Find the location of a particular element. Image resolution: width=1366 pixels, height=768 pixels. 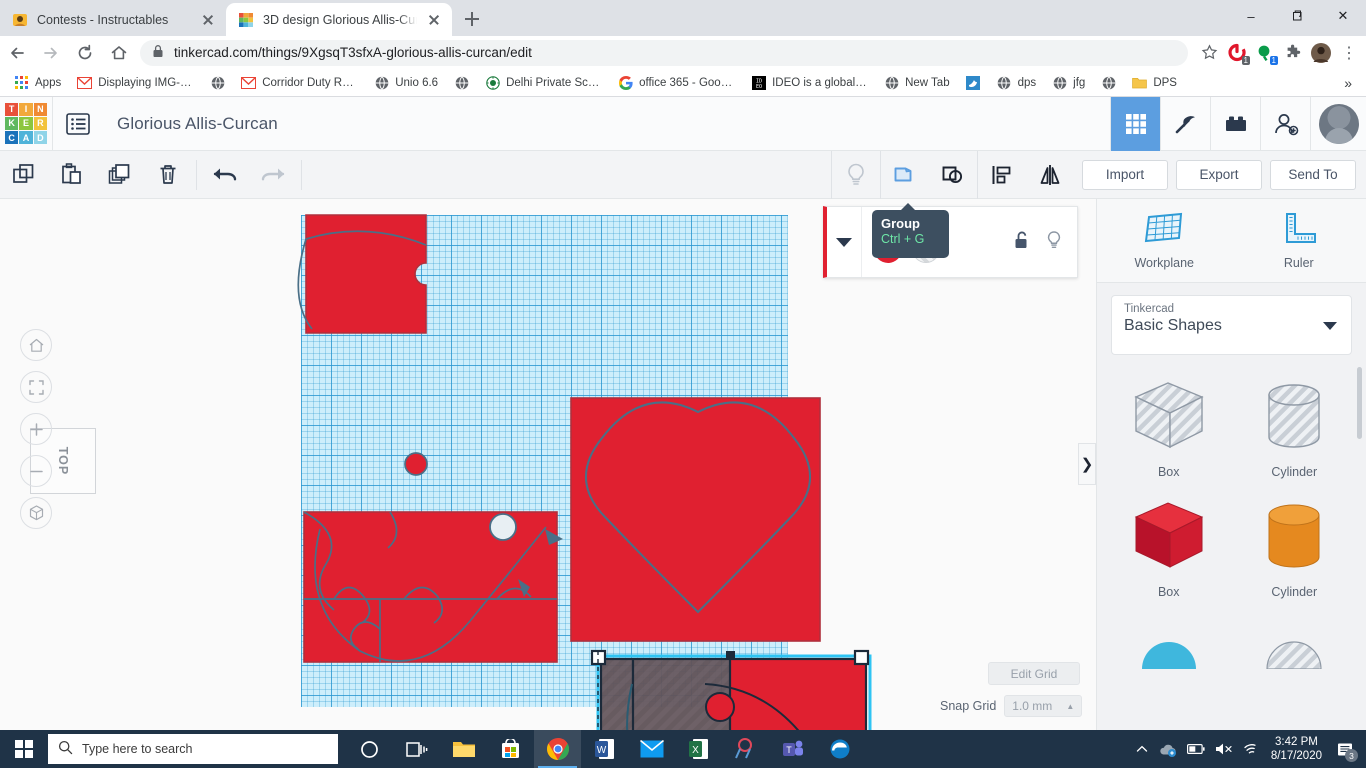

shape-library-select: Tinkercad Basic Shapes is located at coordinates (1231, 325).